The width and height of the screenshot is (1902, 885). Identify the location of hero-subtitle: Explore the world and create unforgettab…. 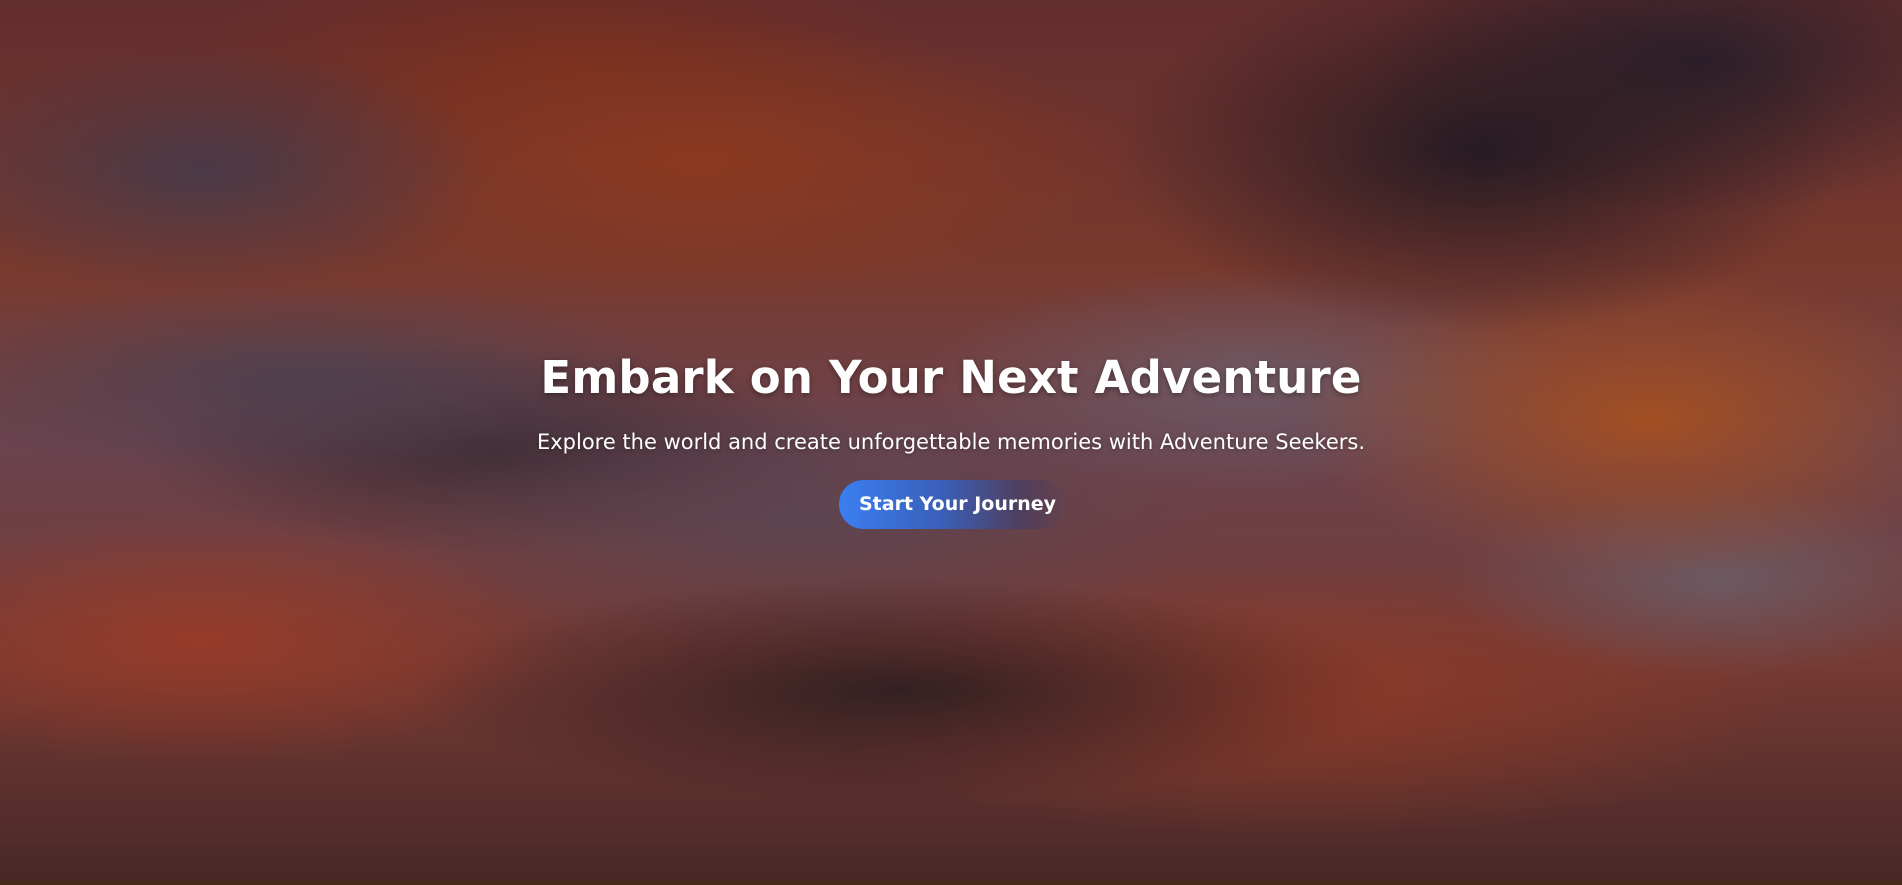
(951, 442).